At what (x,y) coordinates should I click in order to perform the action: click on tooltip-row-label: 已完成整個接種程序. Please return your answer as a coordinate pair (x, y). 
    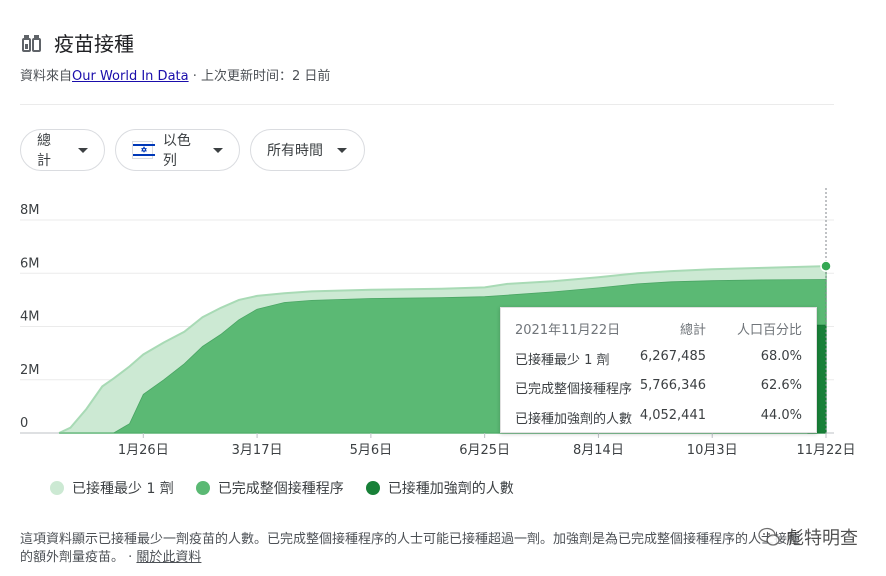
    Looking at the image, I should click on (574, 389).